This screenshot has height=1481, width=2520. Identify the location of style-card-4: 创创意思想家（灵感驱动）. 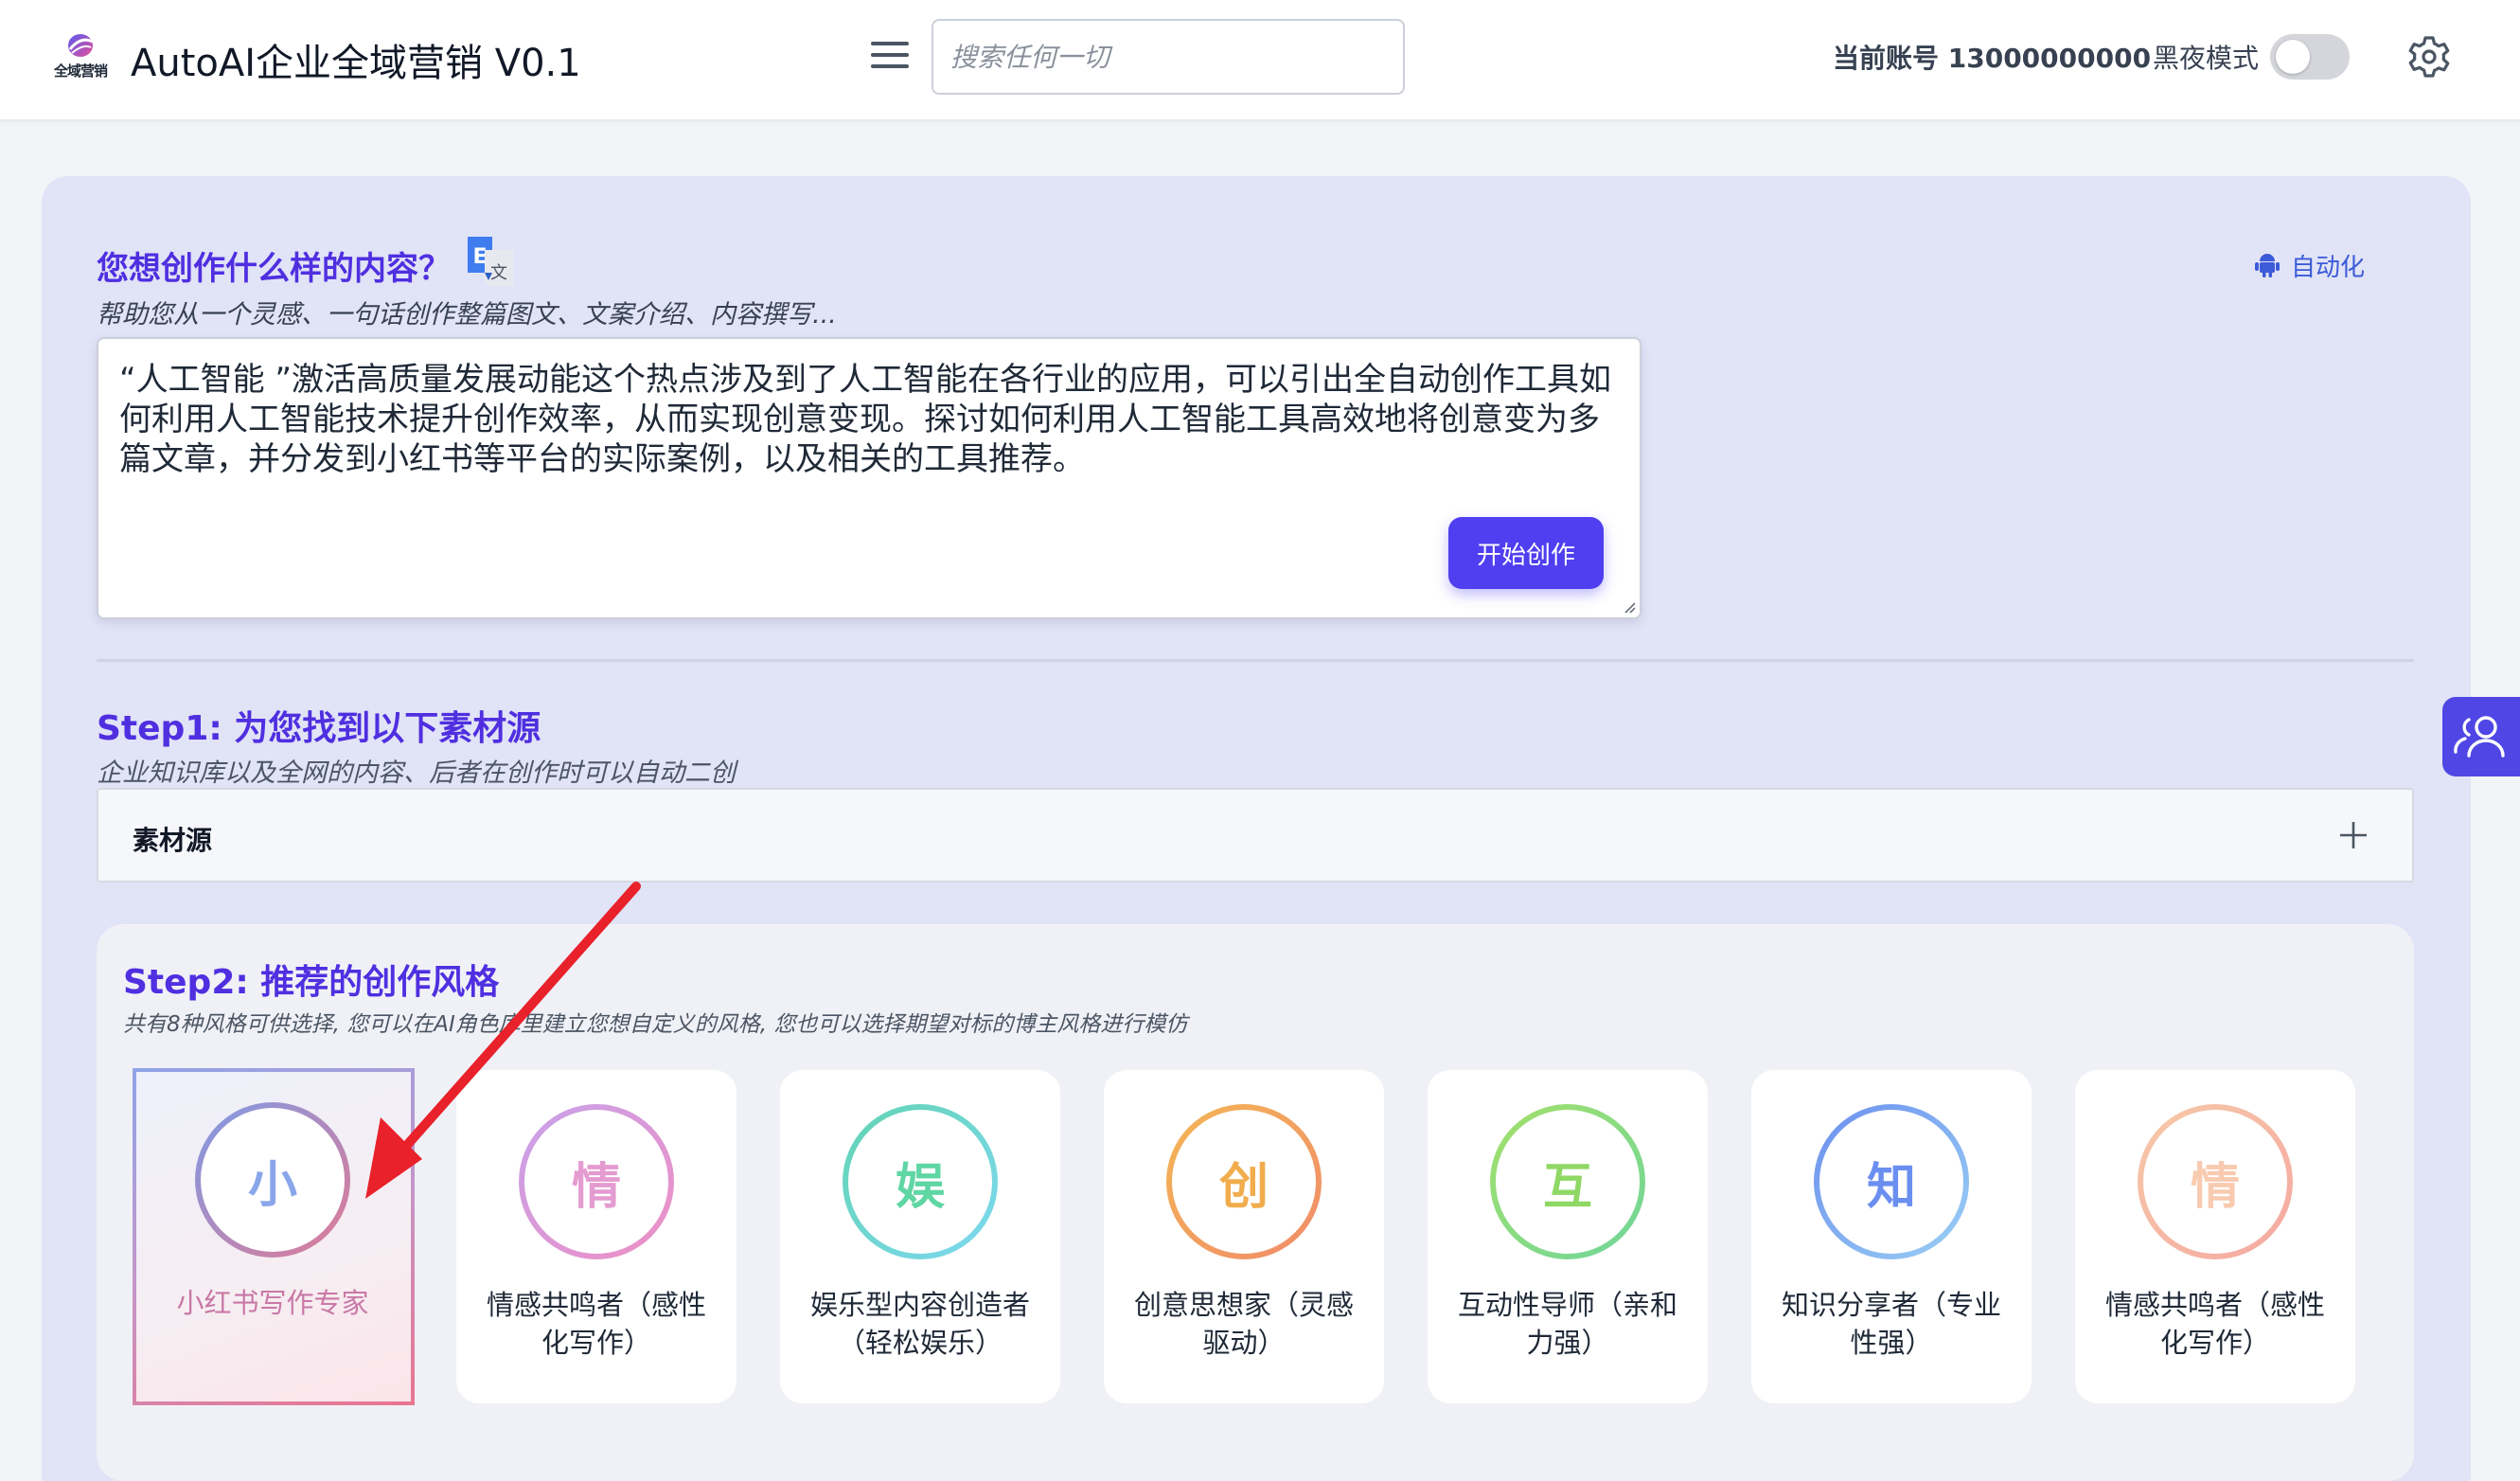
(1244, 1236).